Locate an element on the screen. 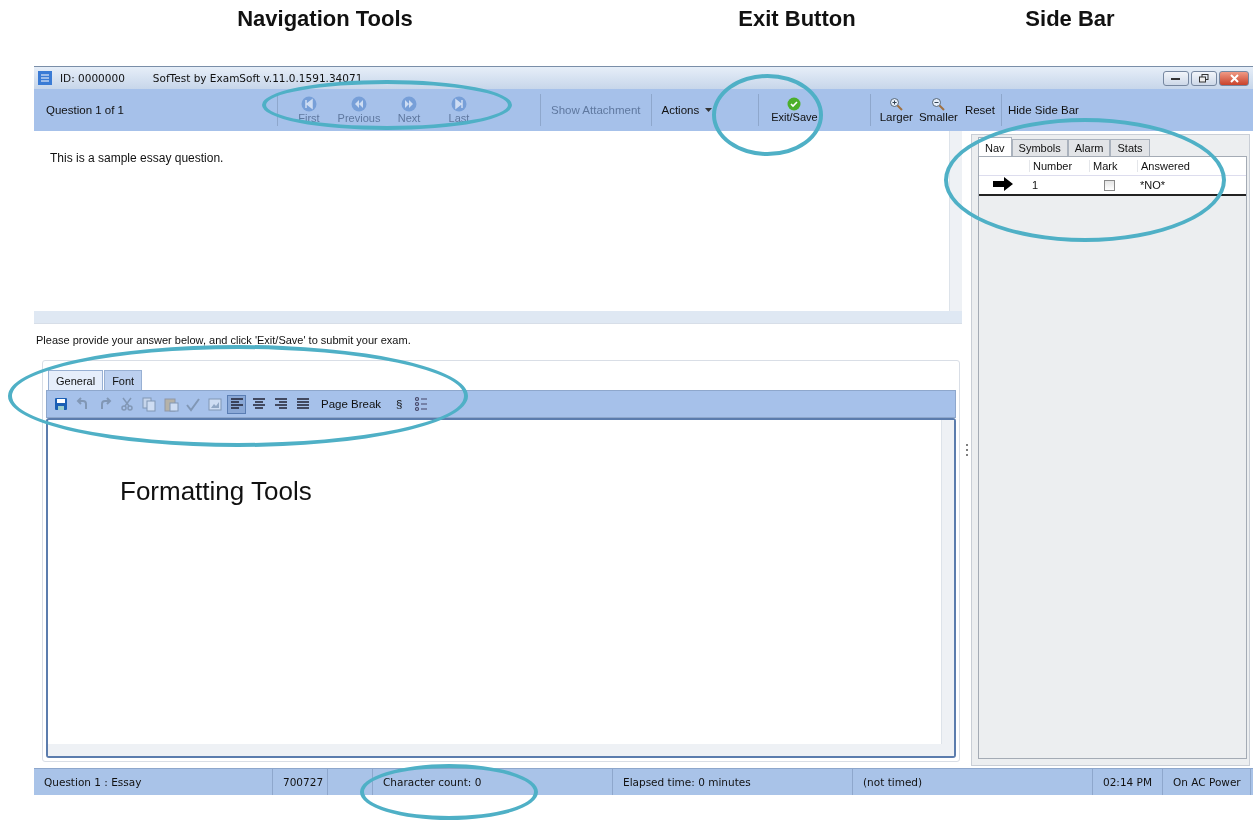 The height and width of the screenshot is (820, 1253). close-icon is located at coordinates (1234, 78).